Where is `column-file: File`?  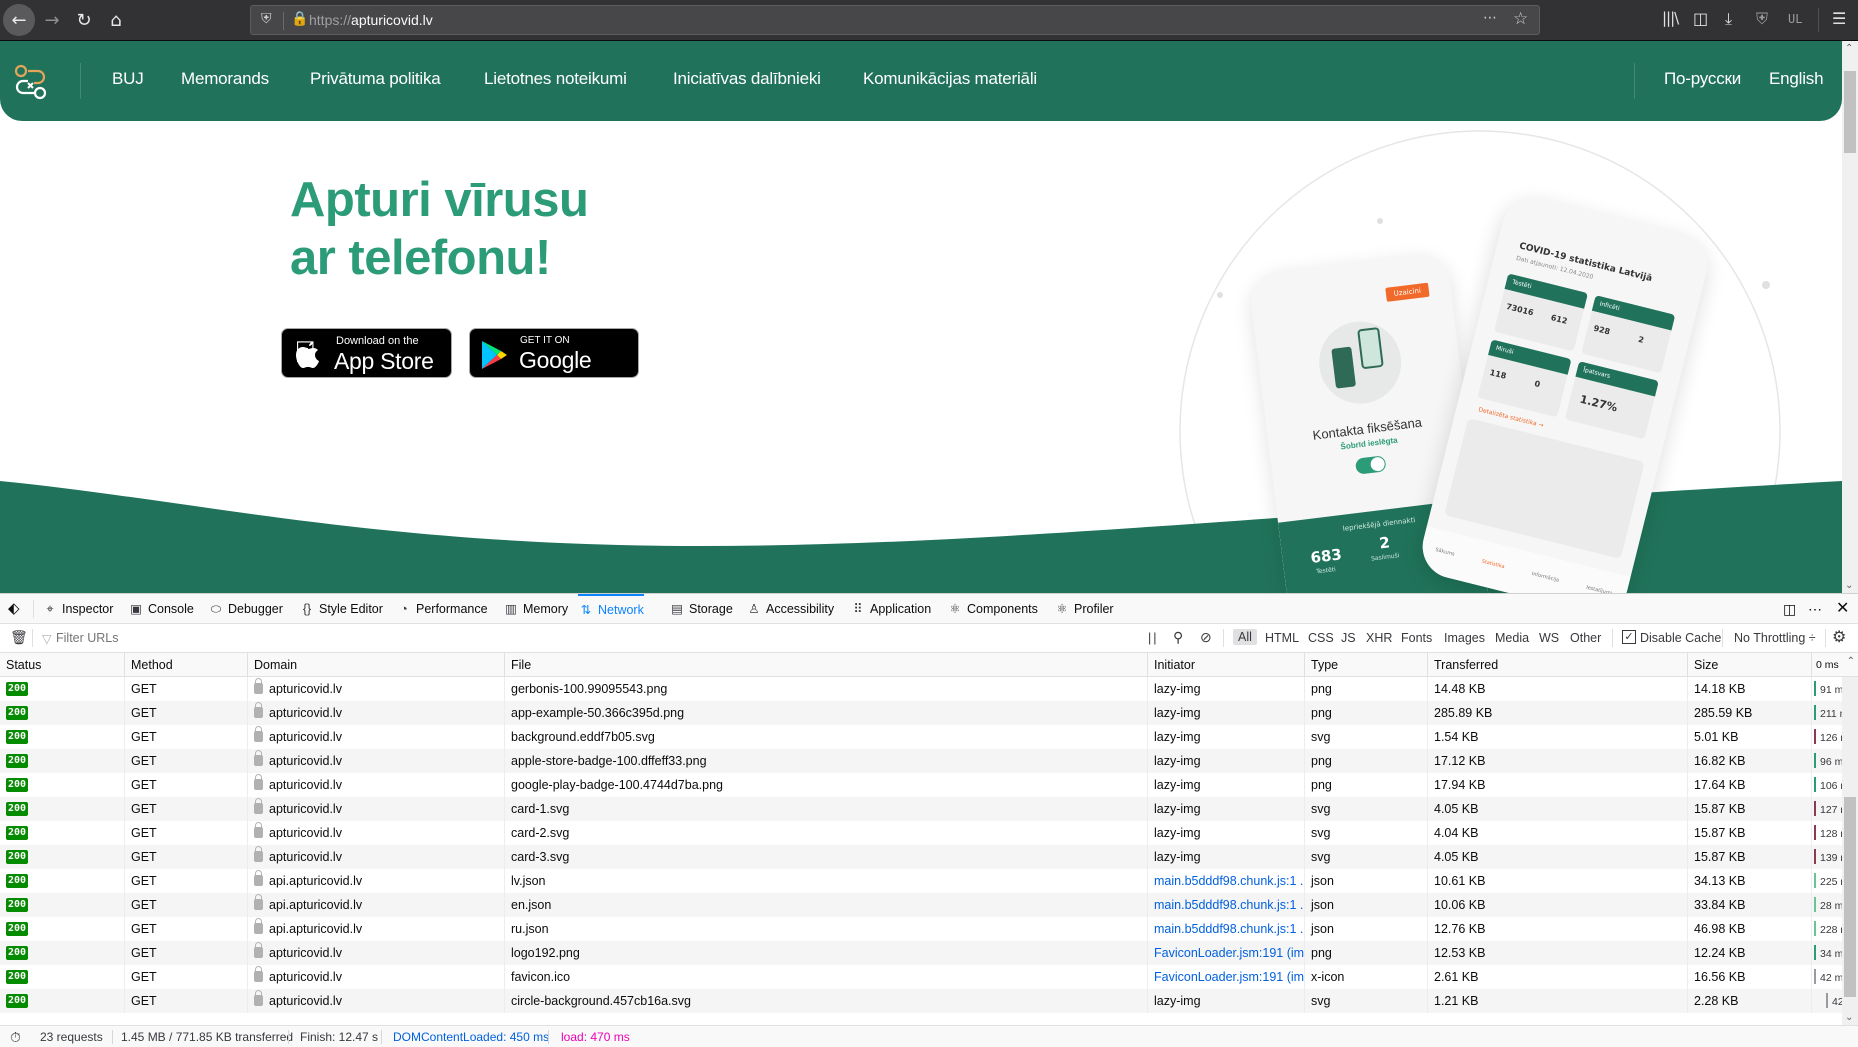
column-file: File is located at coordinates (826, 665).